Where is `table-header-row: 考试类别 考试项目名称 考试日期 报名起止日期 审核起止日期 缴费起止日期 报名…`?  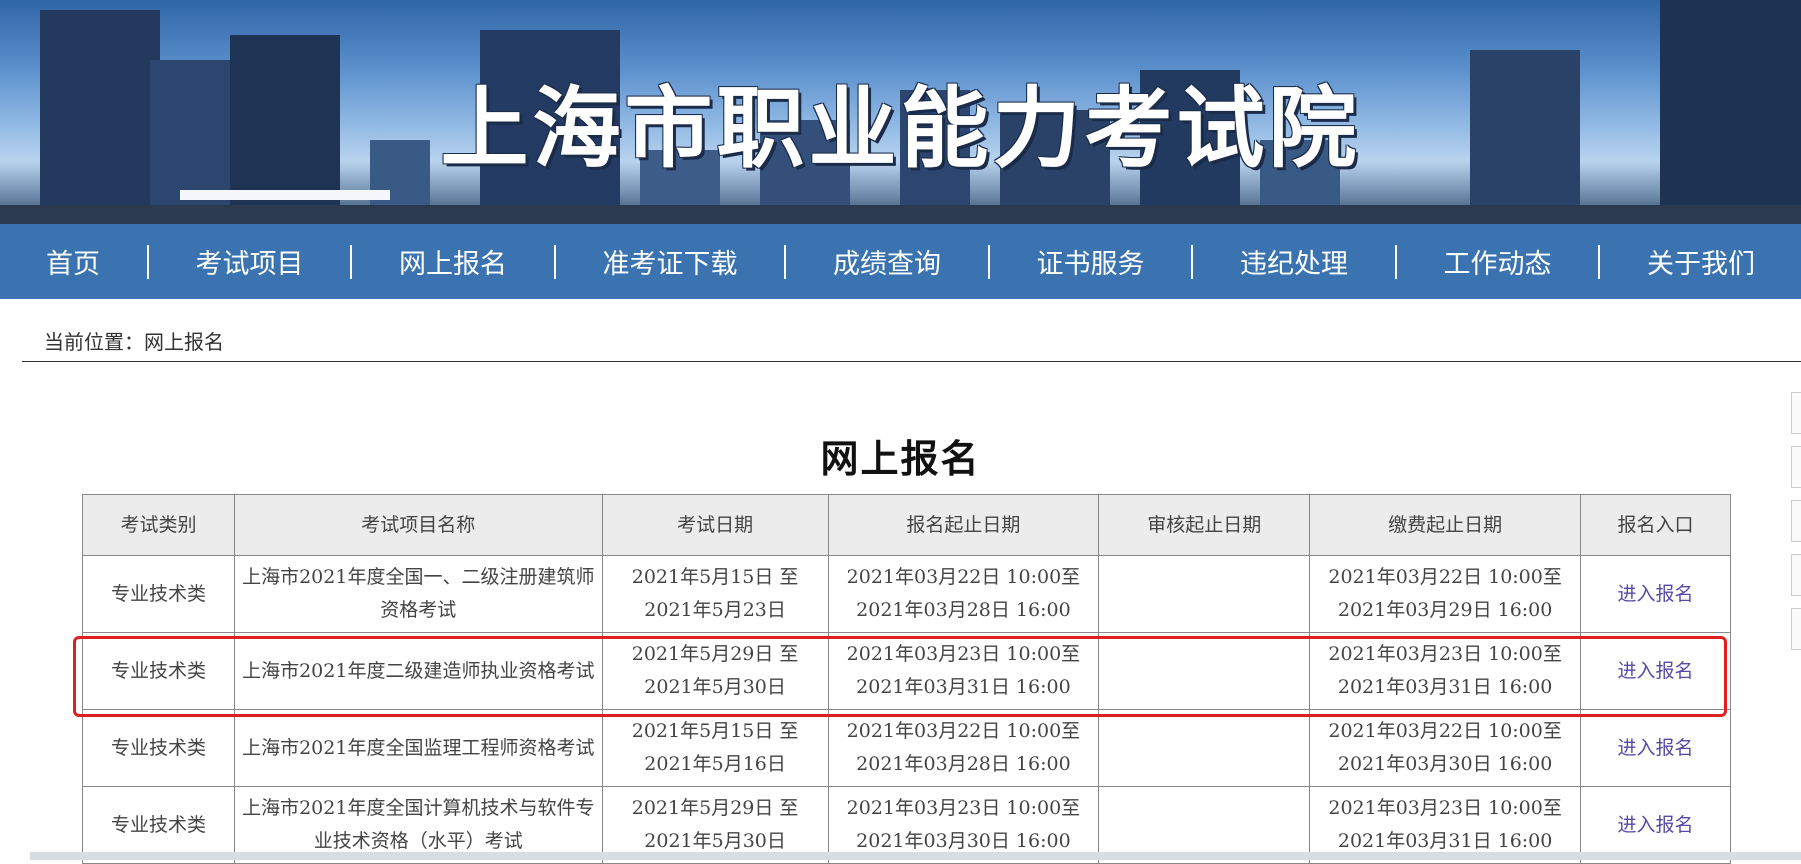
table-header-row: 考试类别 考试项目名称 考试日期 报名起止日期 审核起止日期 缴费起止日期 报名… is located at coordinates (906, 525).